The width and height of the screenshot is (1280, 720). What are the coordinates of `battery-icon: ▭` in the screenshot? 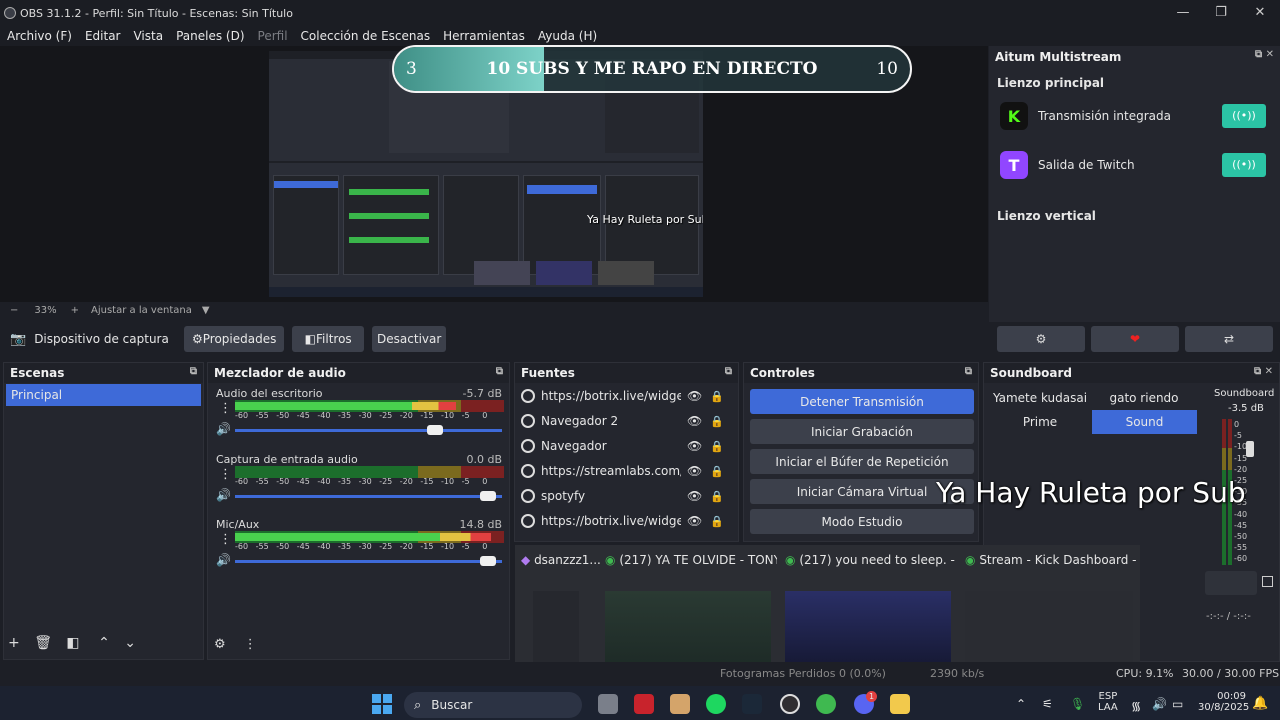 It's located at (1177, 704).